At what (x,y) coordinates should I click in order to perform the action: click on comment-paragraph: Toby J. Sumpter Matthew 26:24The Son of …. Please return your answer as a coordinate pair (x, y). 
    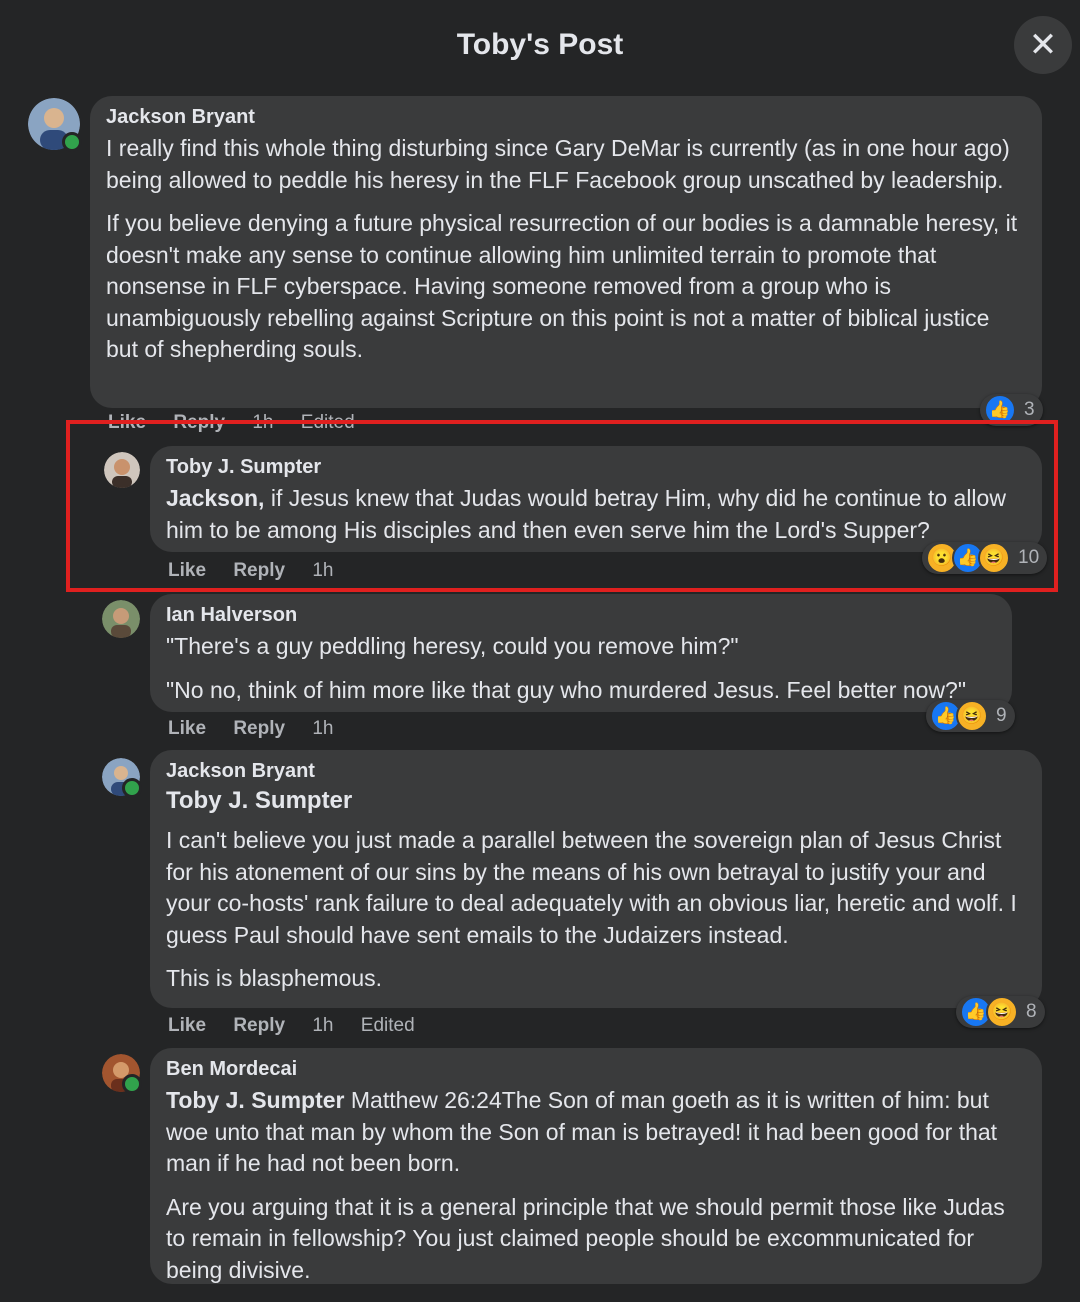
    Looking at the image, I should click on (596, 1132).